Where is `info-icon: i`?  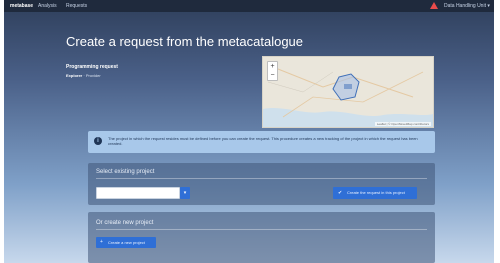 info-icon: i is located at coordinates (98, 141).